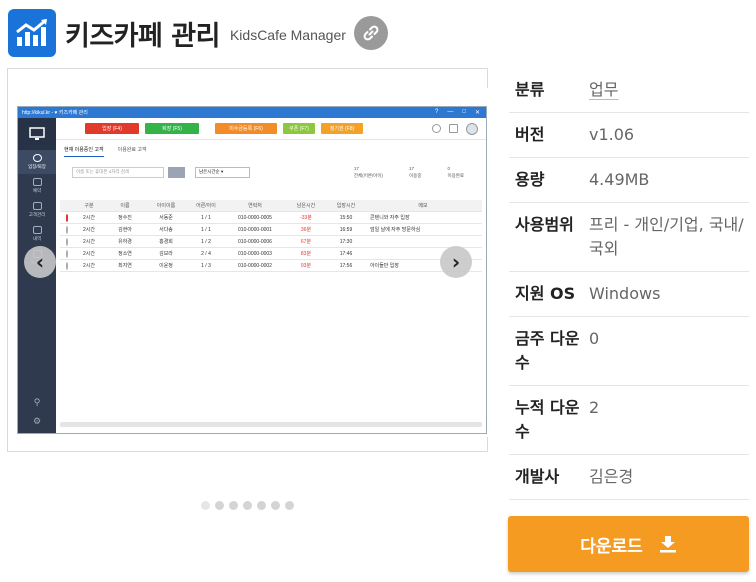  I want to click on download-button: 다운로드, so click(628, 544).